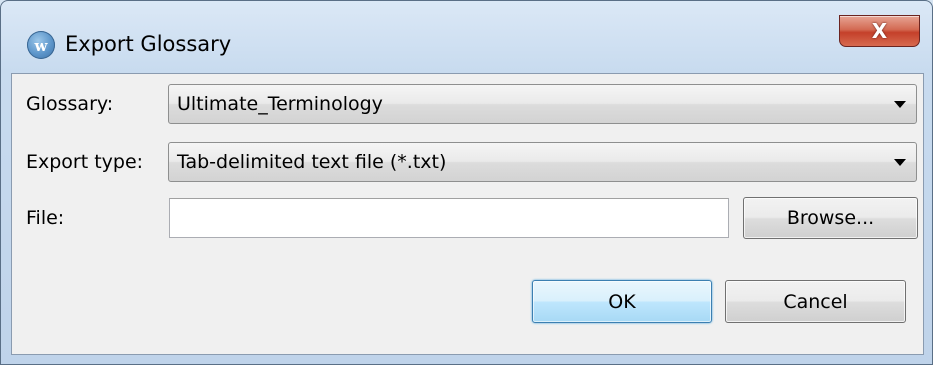 The height and width of the screenshot is (365, 933). Describe the element at coordinates (85, 162) in the screenshot. I see `export-type-label: Export type:` at that location.